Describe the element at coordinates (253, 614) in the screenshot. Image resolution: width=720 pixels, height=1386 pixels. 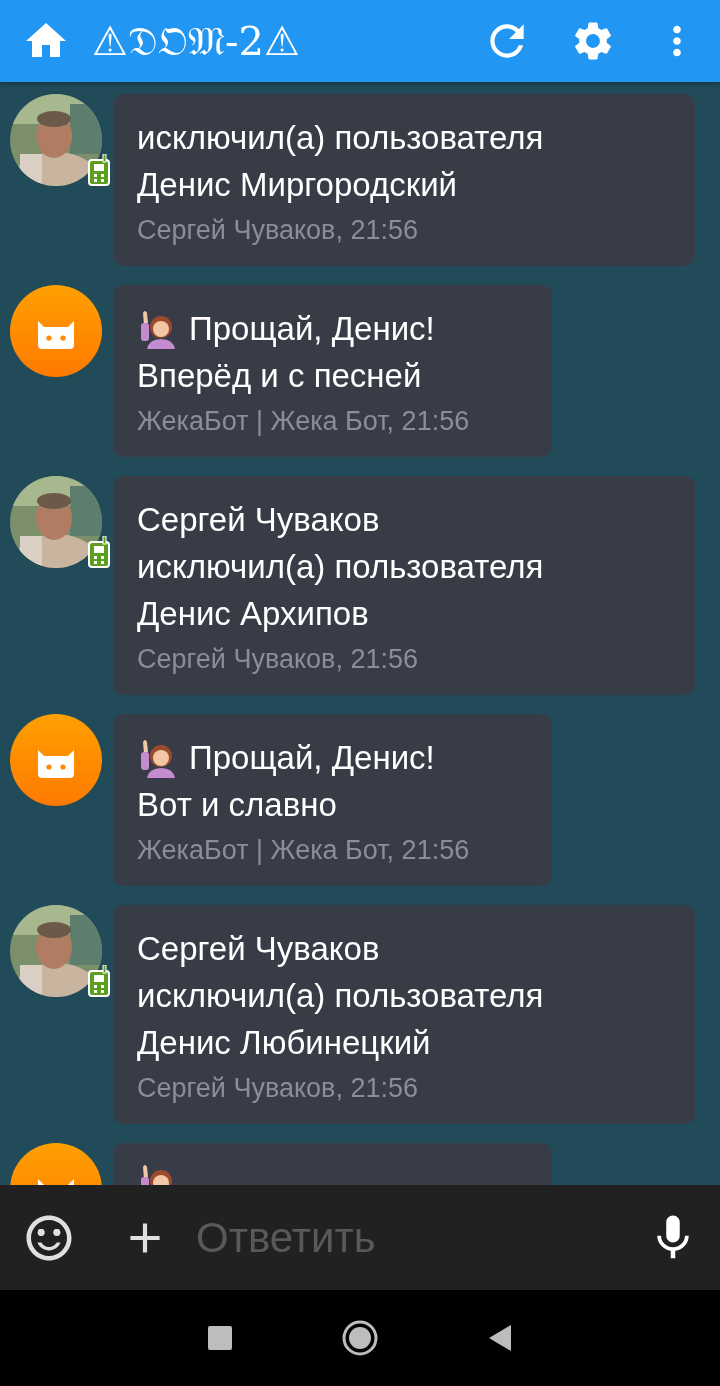
I see `message-text: Денис Архипов` at that location.